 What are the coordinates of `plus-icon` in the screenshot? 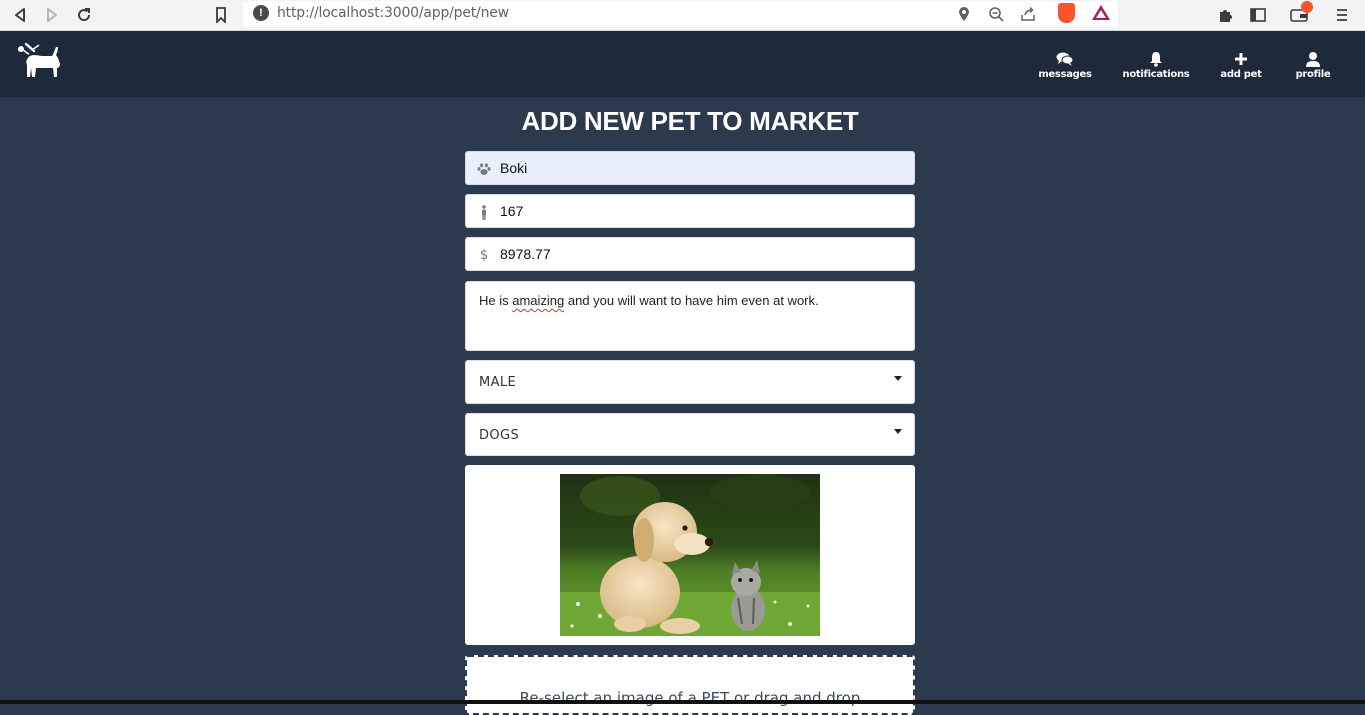 It's located at (1241, 59).